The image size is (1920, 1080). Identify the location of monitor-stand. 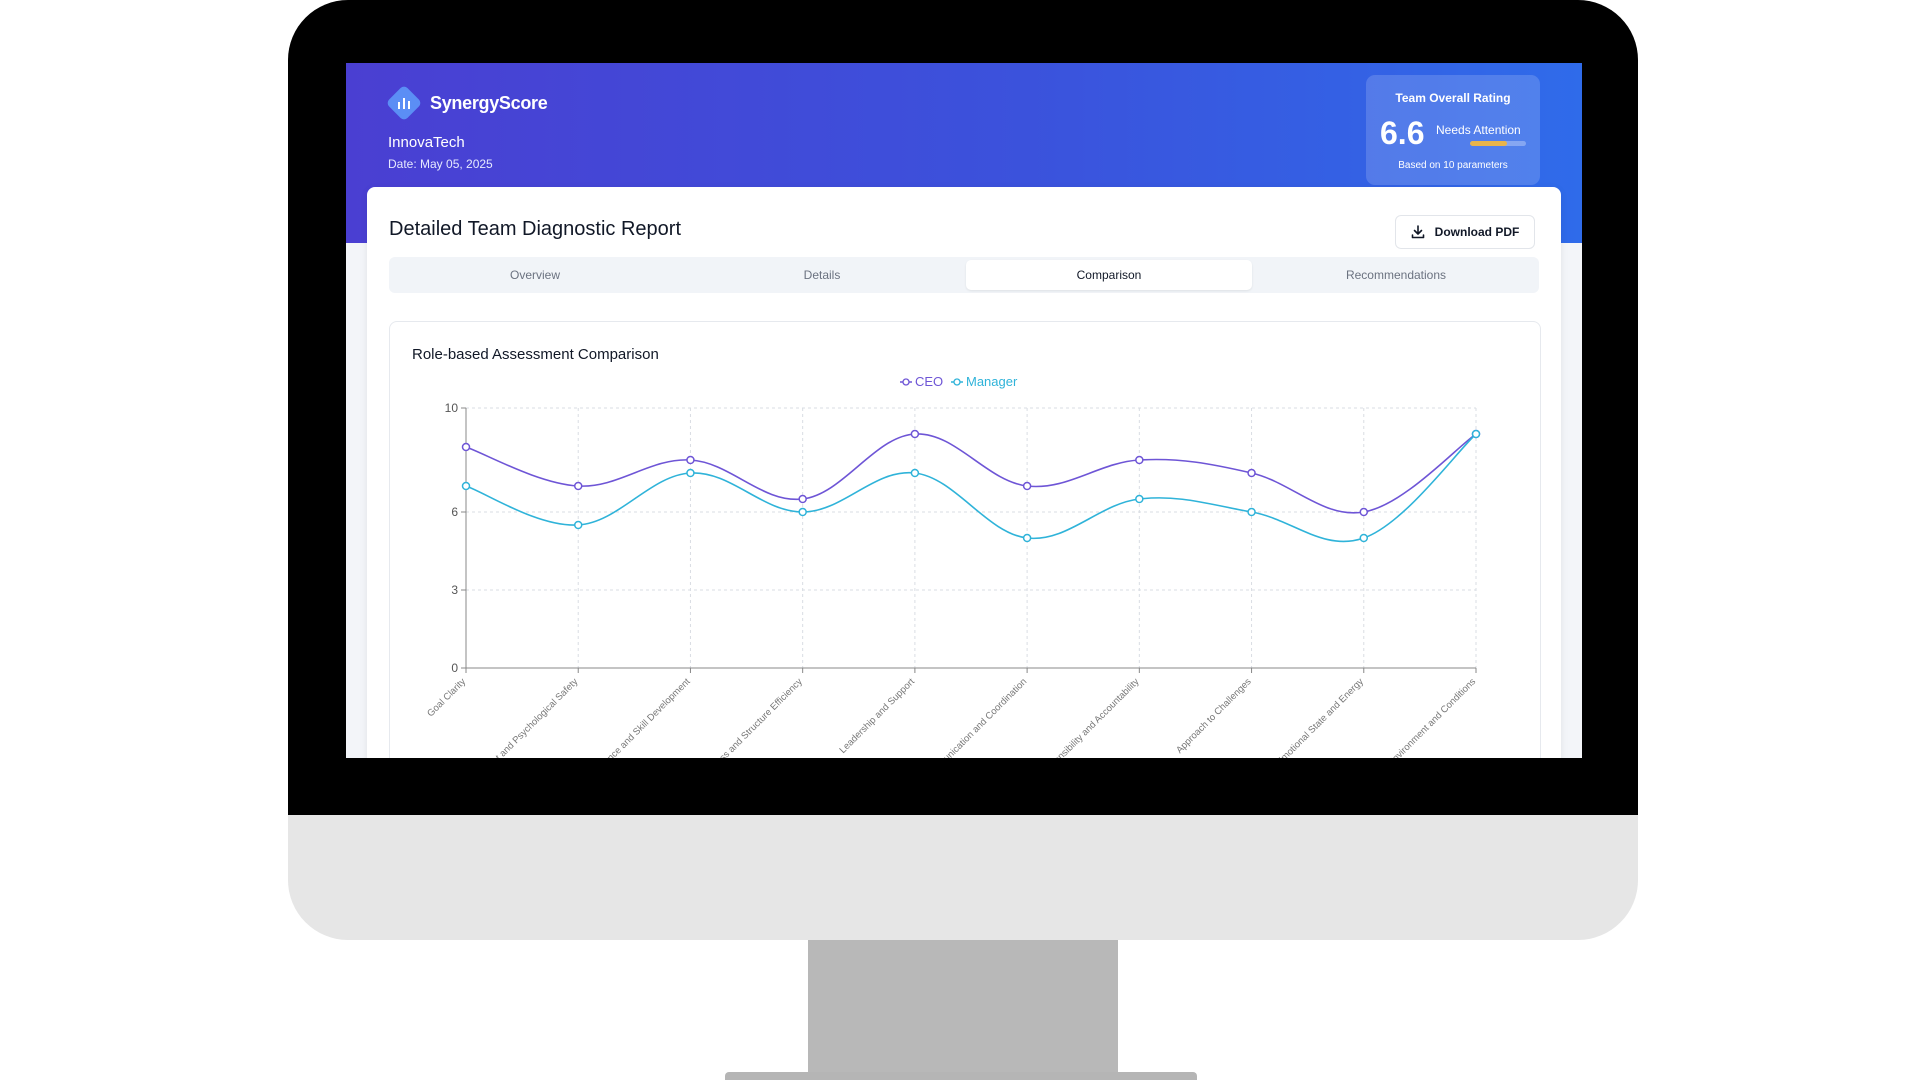
(963, 1010).